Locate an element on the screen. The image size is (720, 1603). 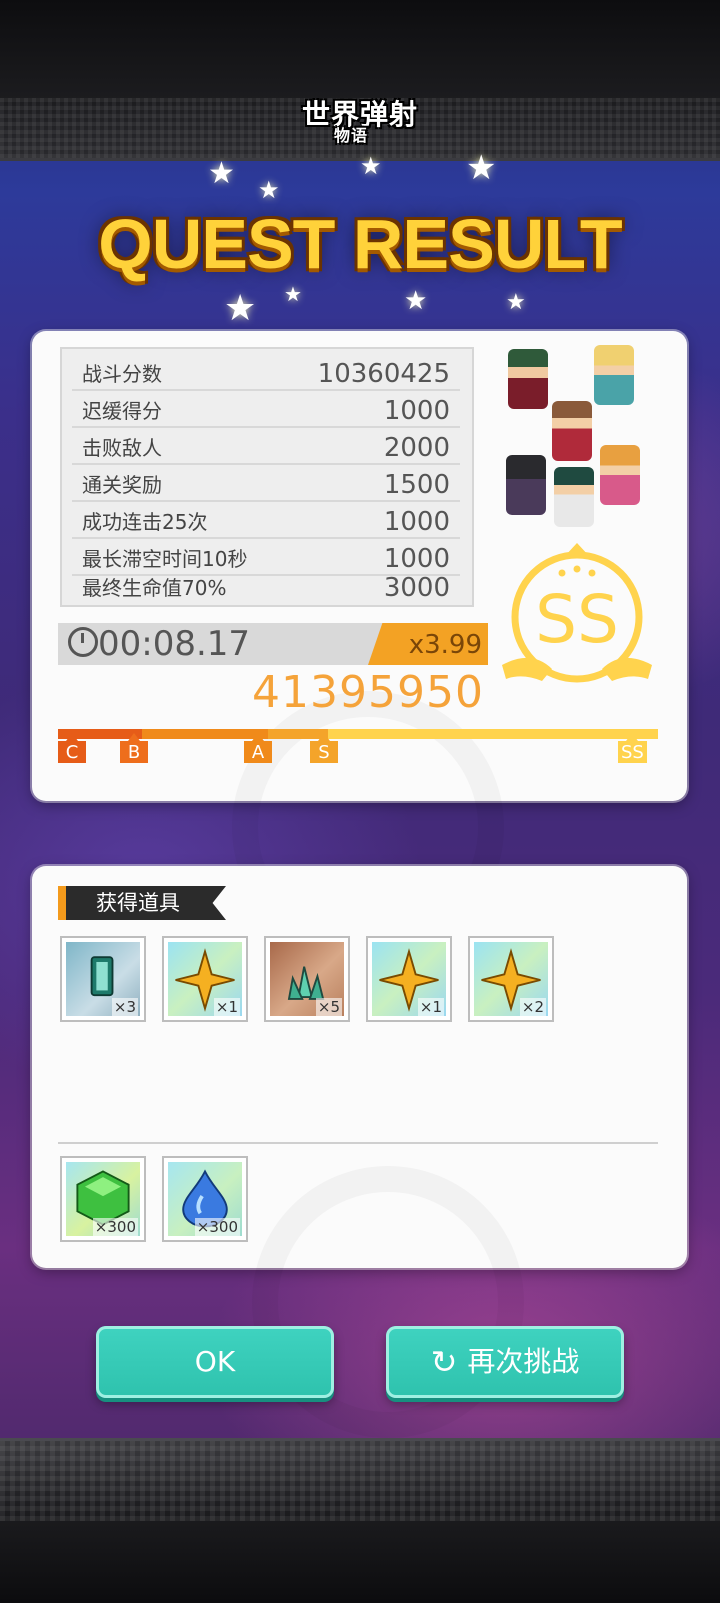
rank-mark-c: C is located at coordinates (72, 748).